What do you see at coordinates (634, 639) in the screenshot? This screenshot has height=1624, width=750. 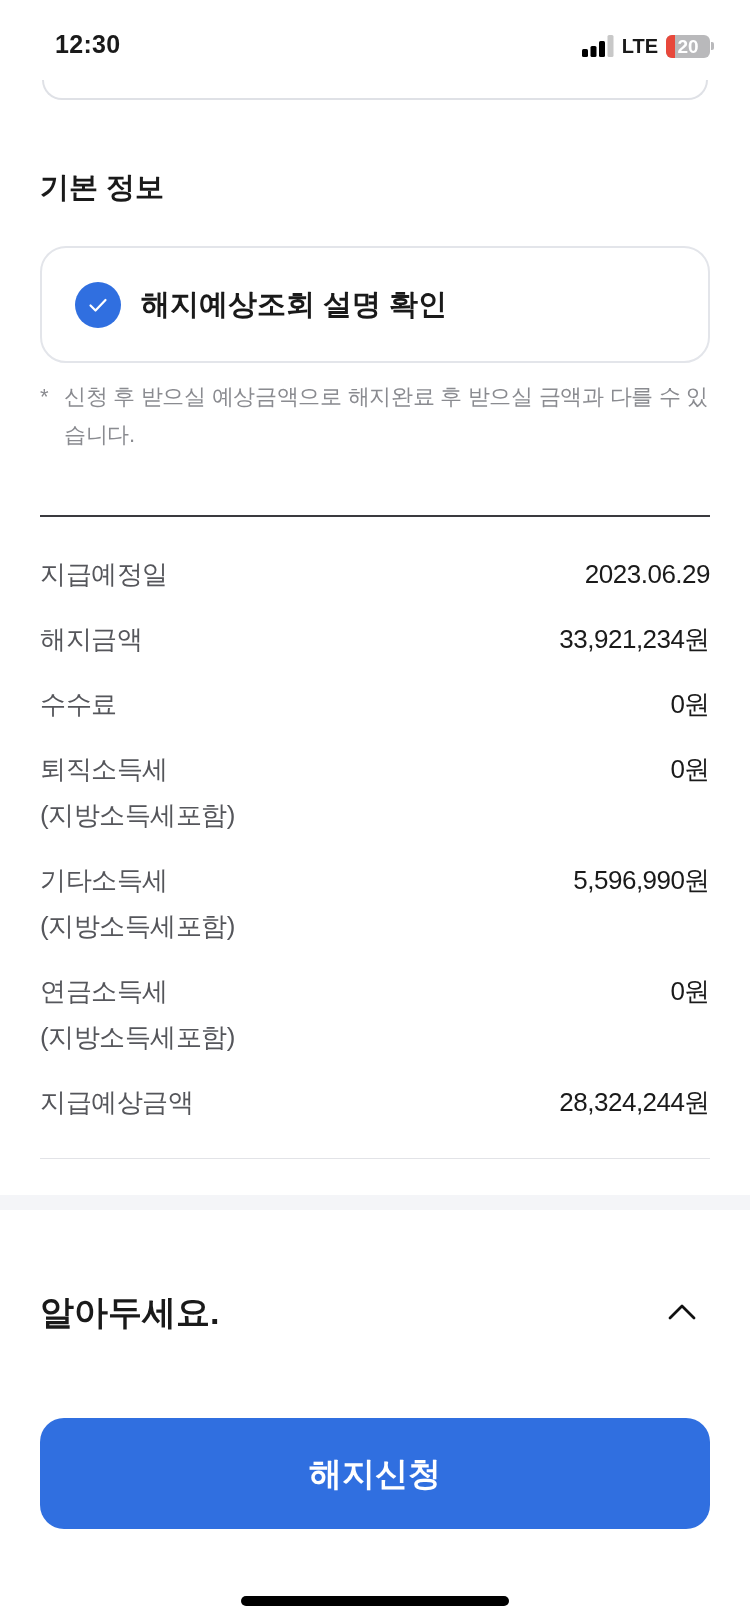 I see `detail-value: 33,921,234원` at bounding box center [634, 639].